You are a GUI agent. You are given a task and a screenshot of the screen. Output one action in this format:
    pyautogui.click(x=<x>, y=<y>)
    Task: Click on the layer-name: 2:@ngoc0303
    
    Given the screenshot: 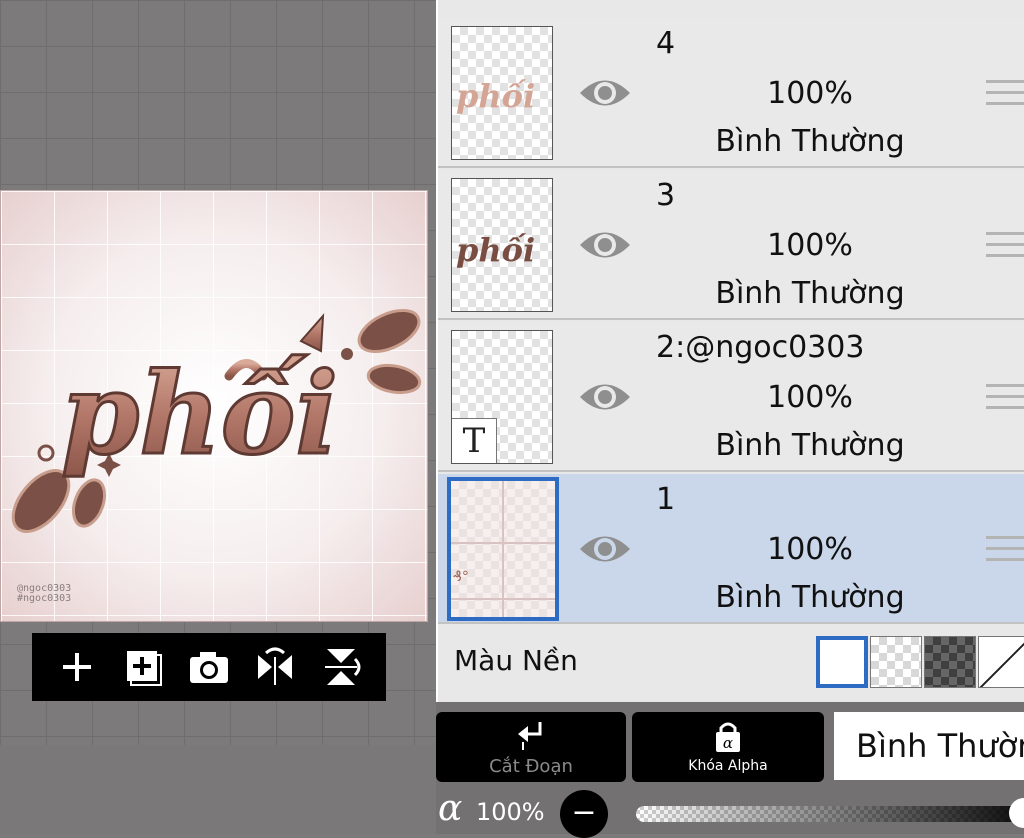 What is the action you would take?
    pyautogui.click(x=760, y=347)
    